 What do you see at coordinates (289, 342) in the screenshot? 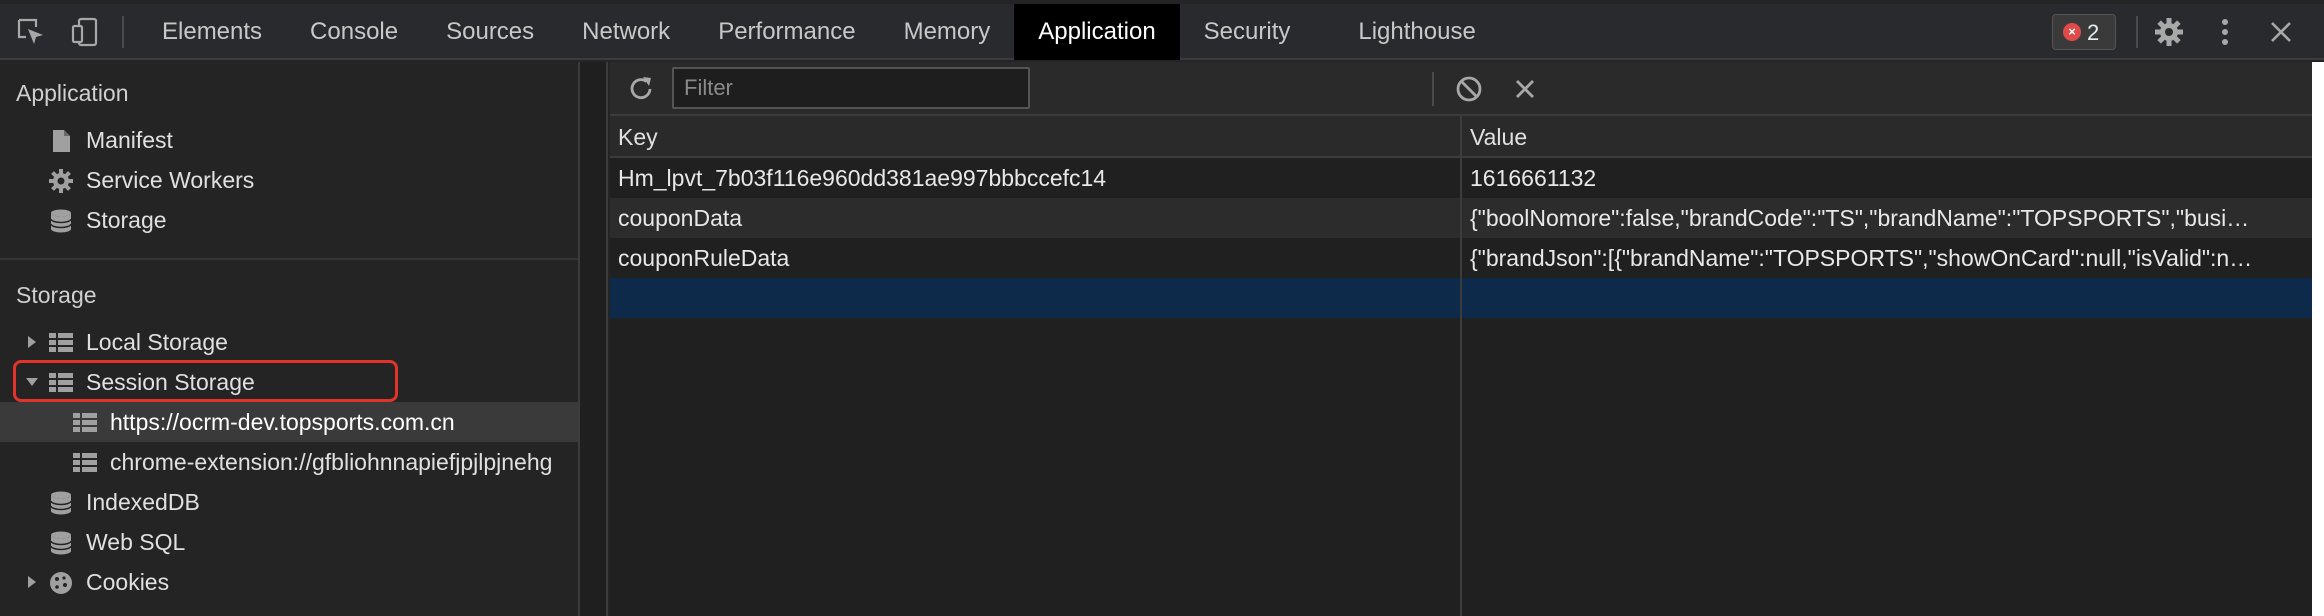
I see `sidebar-item-local-storage: Local Storage` at bounding box center [289, 342].